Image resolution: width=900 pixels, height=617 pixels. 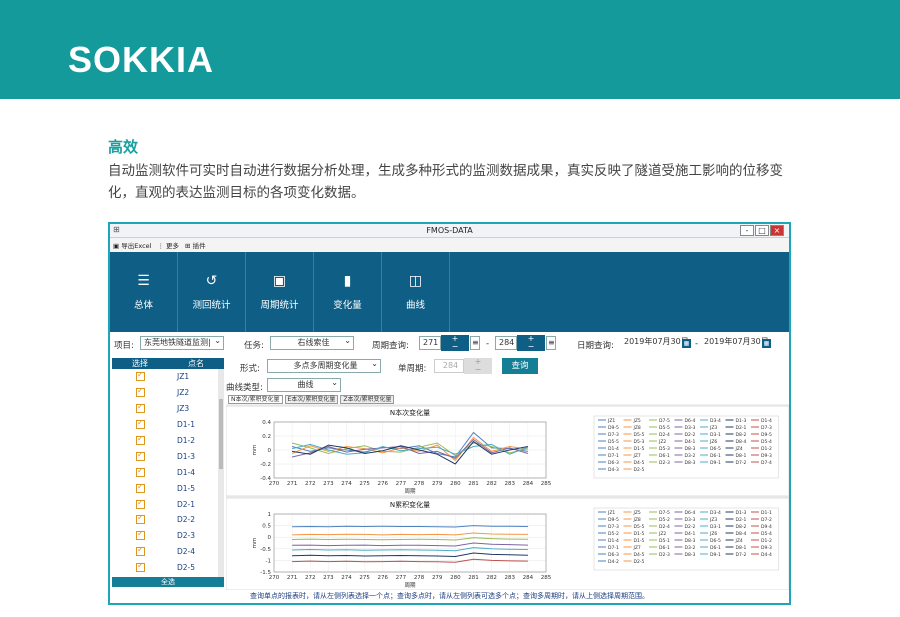 I want to click on legend-label: D2-5, so click(x=639, y=470).